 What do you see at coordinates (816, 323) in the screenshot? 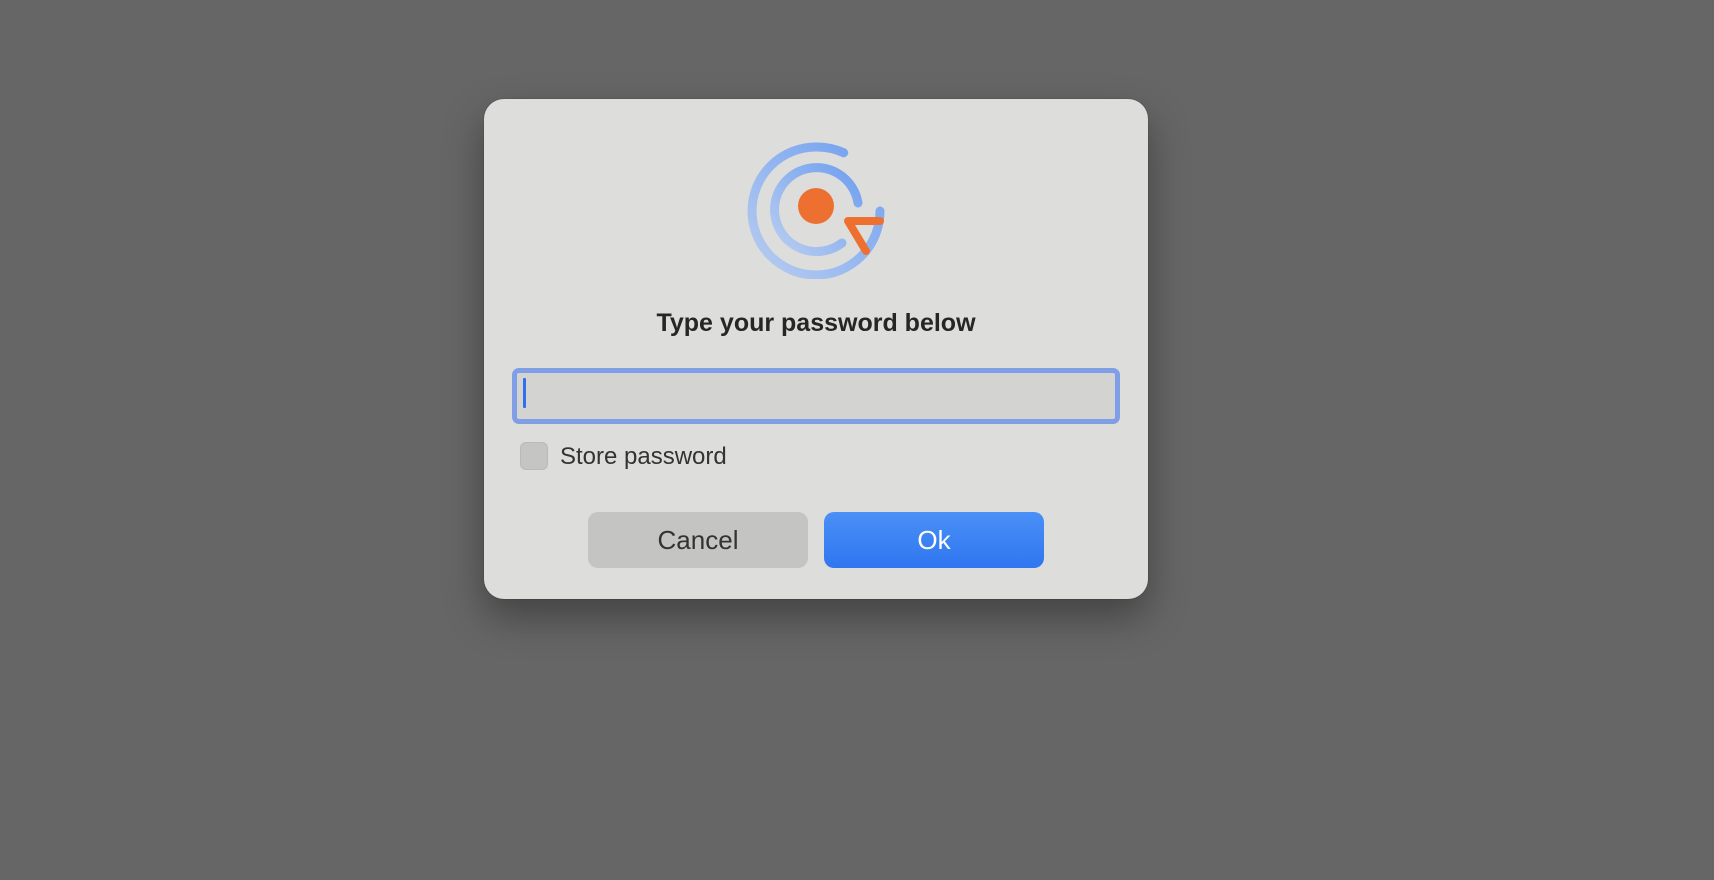
I see `dialog-title: Type your password below` at bounding box center [816, 323].